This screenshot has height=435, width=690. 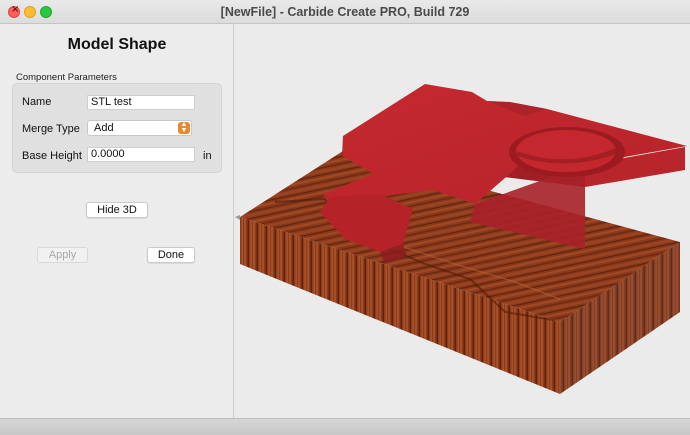 What do you see at coordinates (117, 44) in the screenshot?
I see `panel-title: Model Shape` at bounding box center [117, 44].